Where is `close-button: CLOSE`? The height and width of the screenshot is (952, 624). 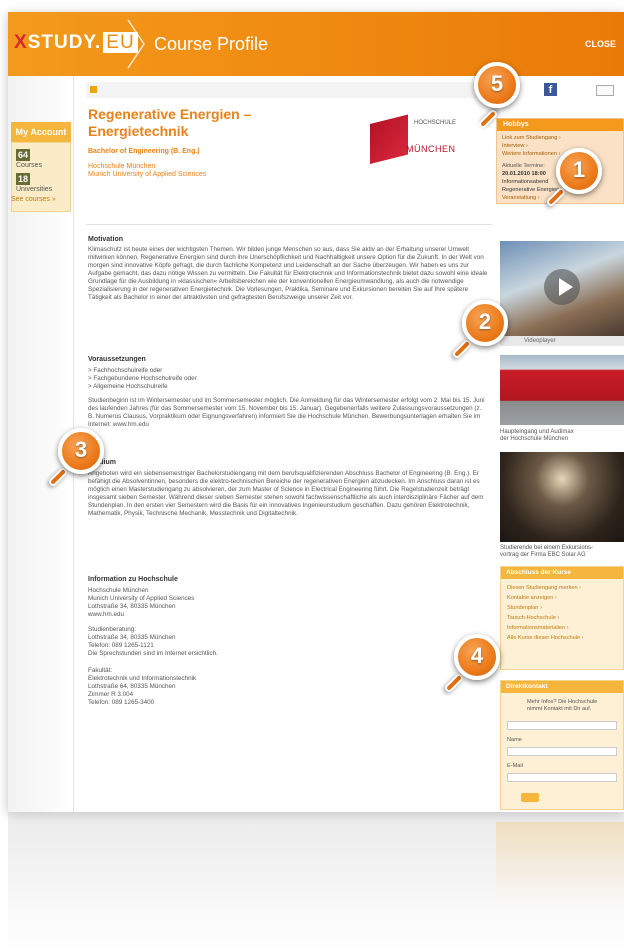 close-button: CLOSE is located at coordinates (600, 44).